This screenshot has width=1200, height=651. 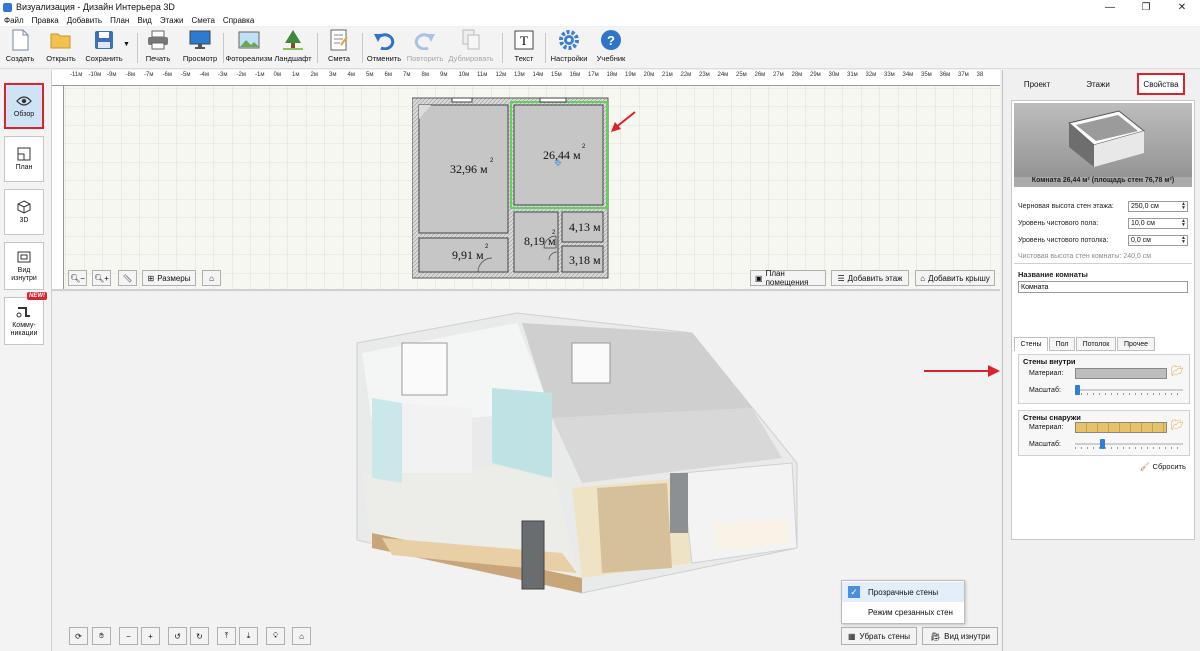 I want to click on estimate-button: Смета, so click(x=339, y=48).